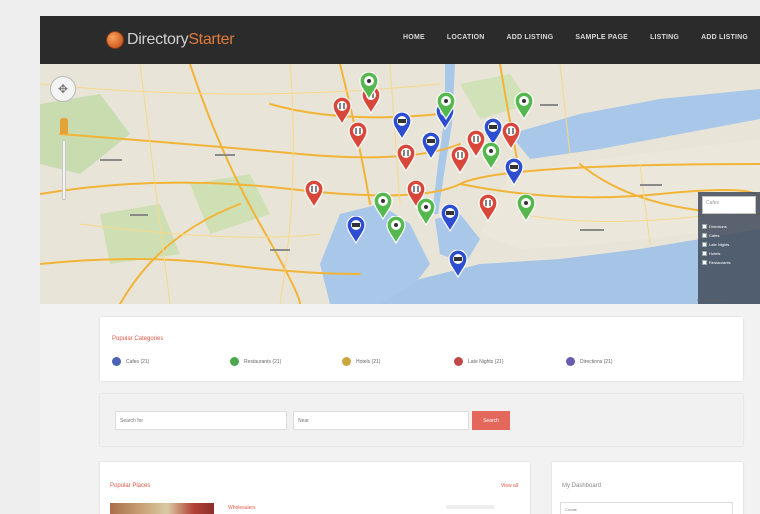 This screenshot has width=760, height=514. Describe the element at coordinates (582, 486) in the screenshot. I see `dashboard-title: My Dashboard` at that location.